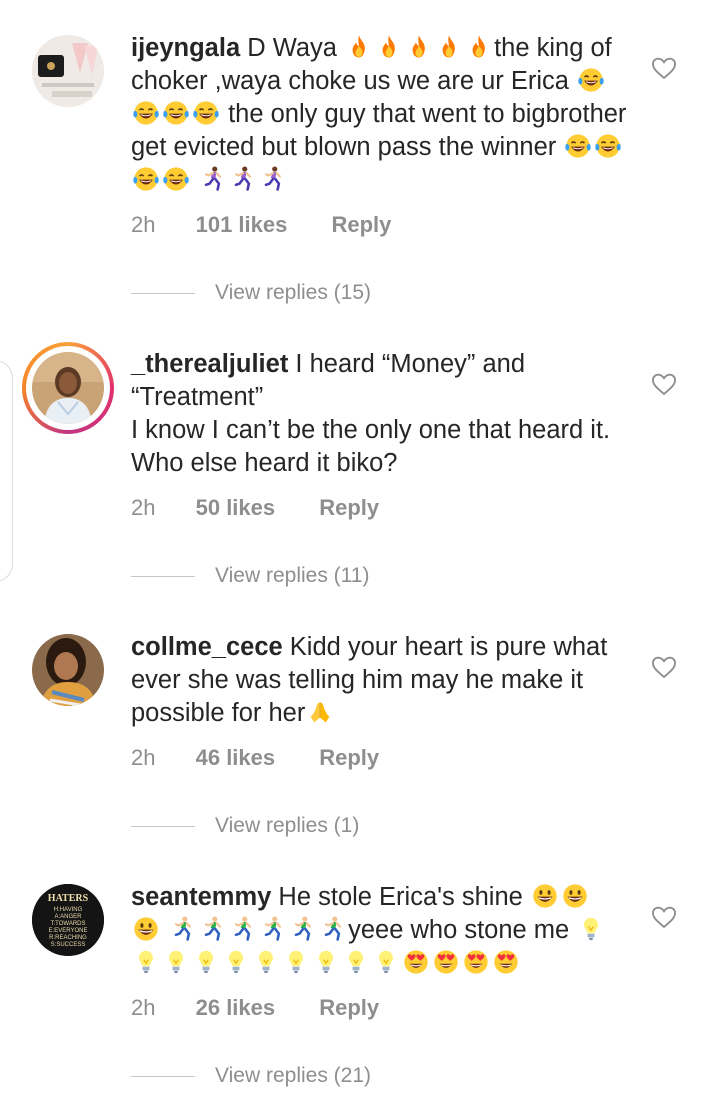 This screenshot has height=1099, width=720. Describe the element at coordinates (68, 945) in the screenshot. I see `avatar-line: S:SUCCESS` at that location.